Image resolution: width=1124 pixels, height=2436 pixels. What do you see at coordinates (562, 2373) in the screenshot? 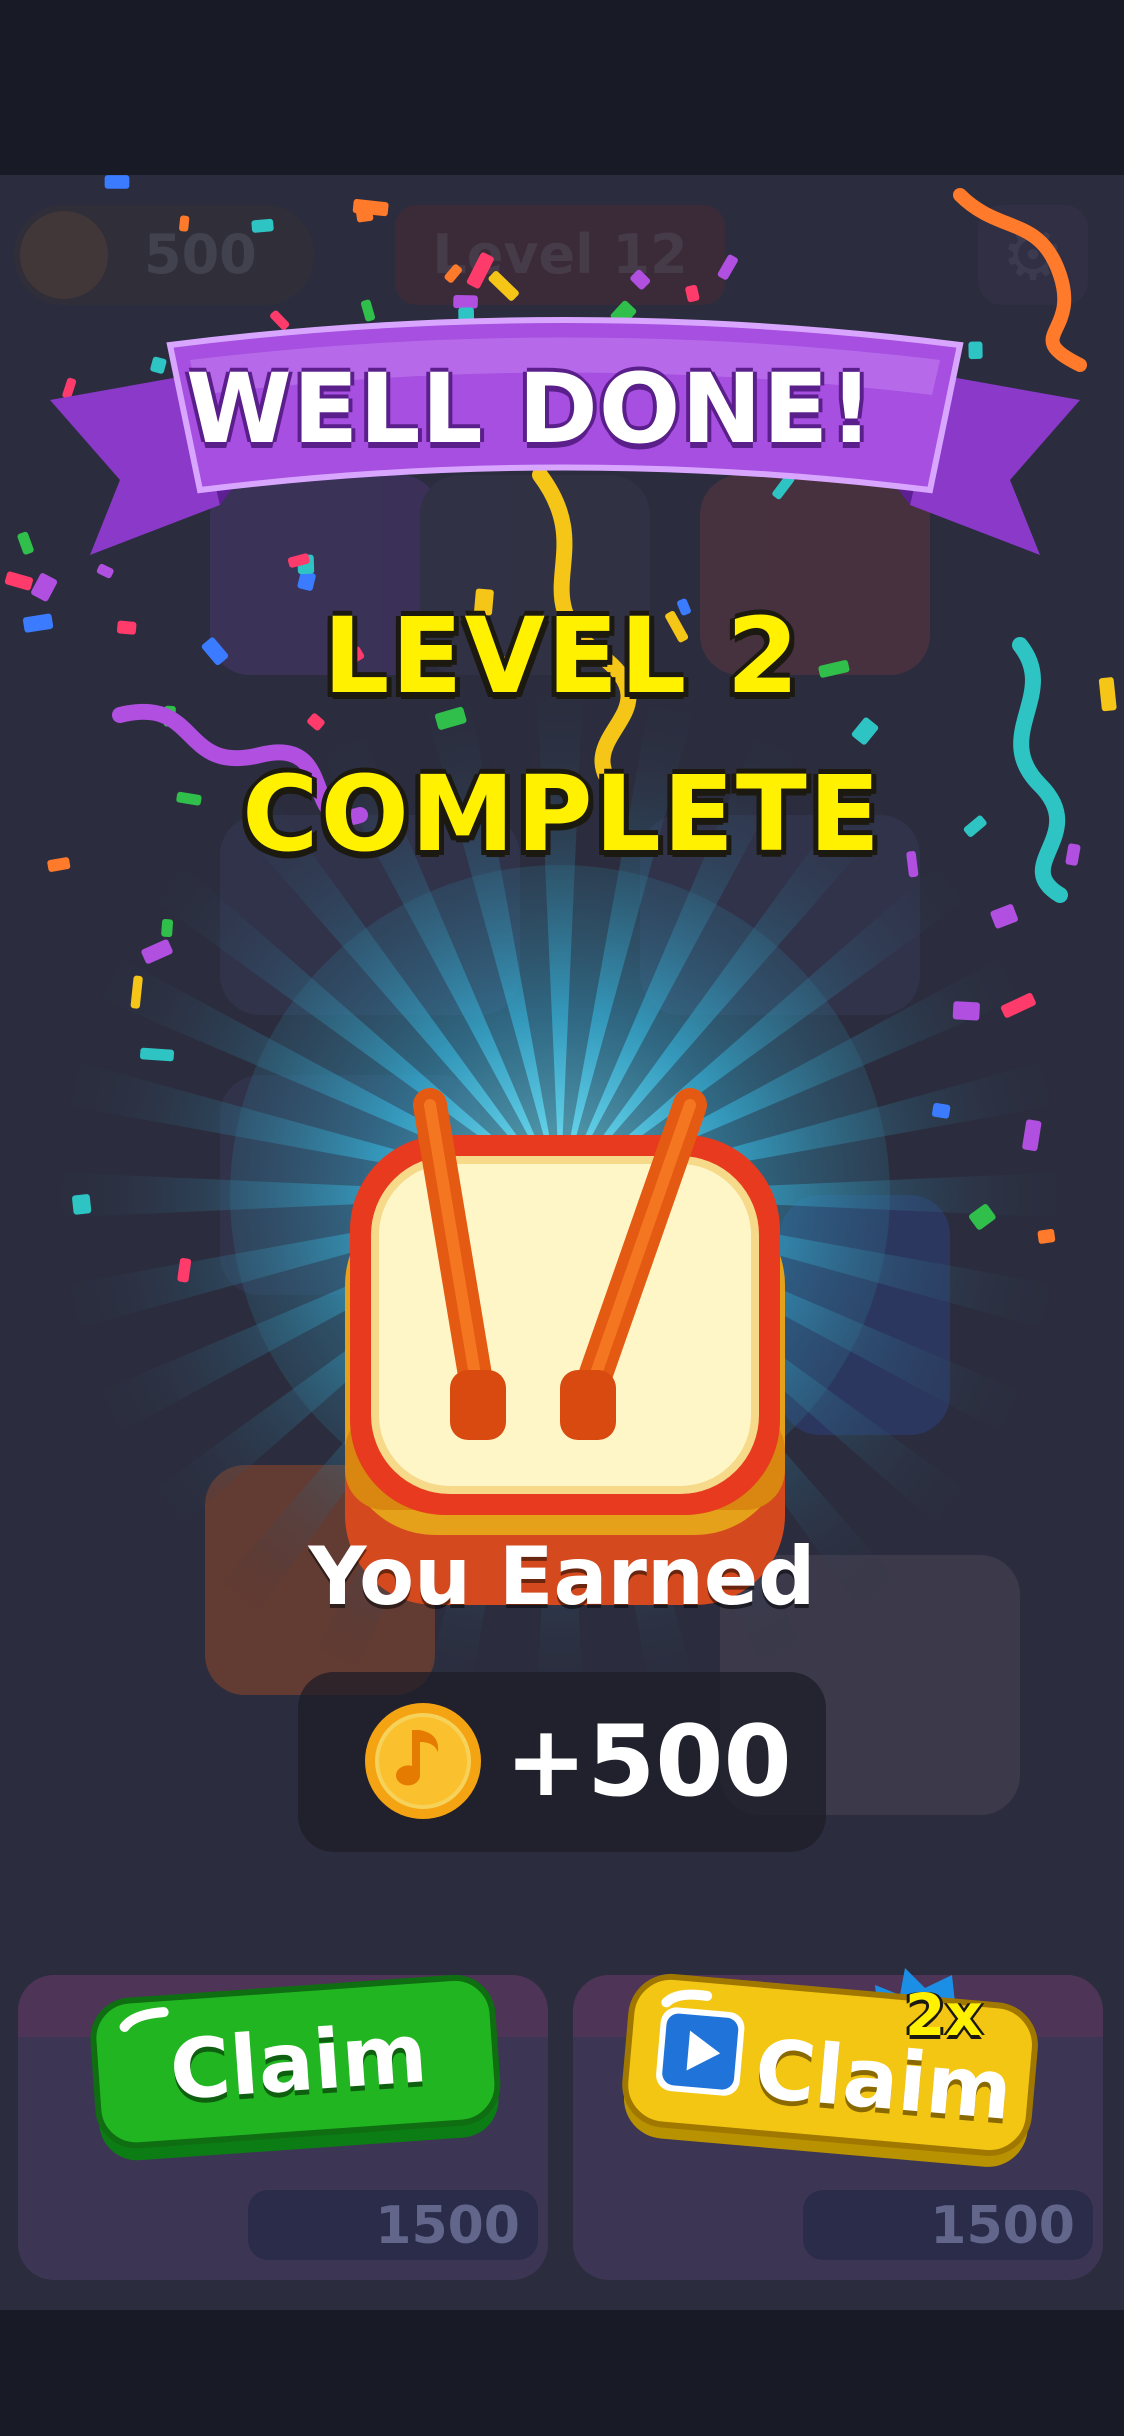
I see `bottom-bar` at bounding box center [562, 2373].